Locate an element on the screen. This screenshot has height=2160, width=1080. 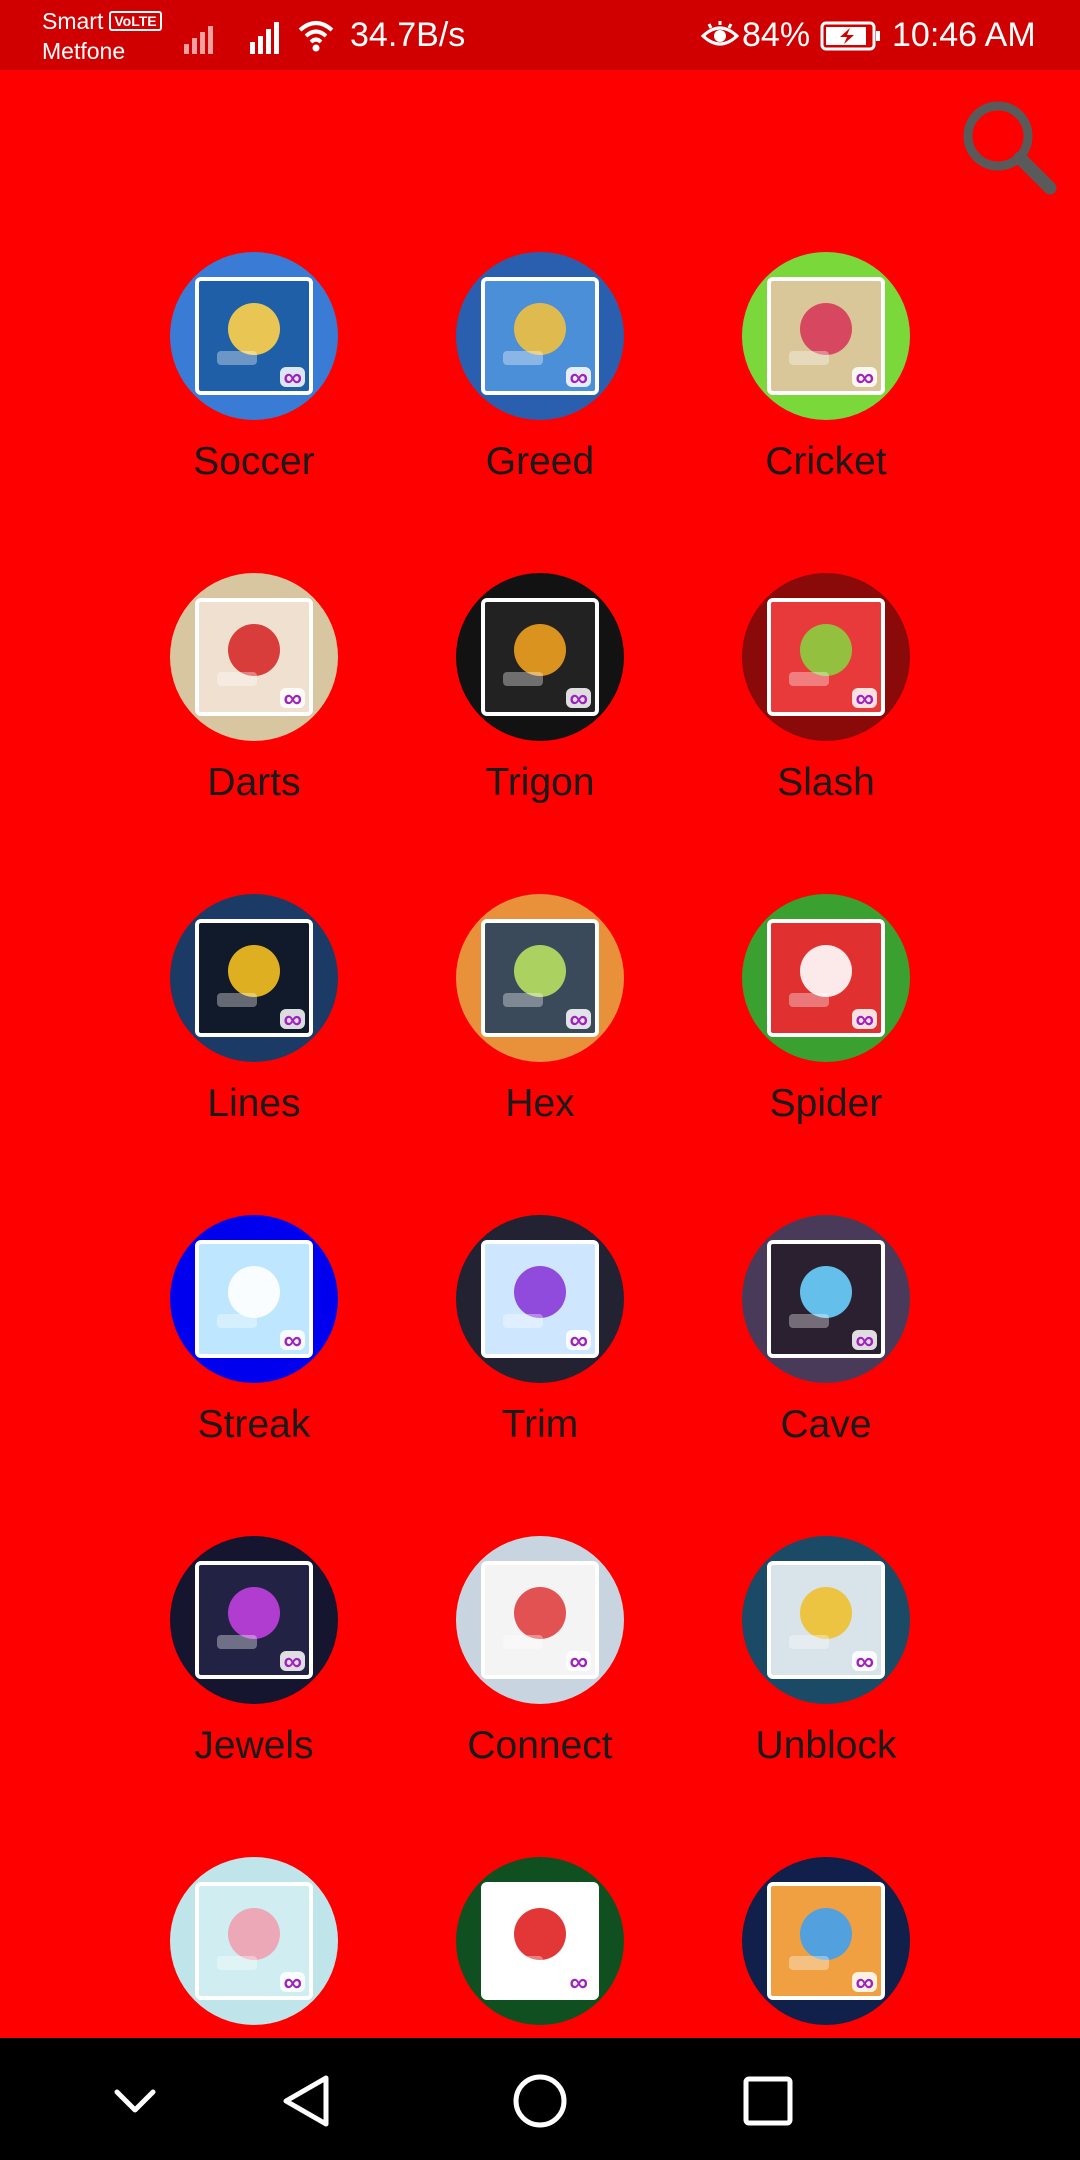
game-tile: ∞ Soccer is located at coordinates (254, 321).